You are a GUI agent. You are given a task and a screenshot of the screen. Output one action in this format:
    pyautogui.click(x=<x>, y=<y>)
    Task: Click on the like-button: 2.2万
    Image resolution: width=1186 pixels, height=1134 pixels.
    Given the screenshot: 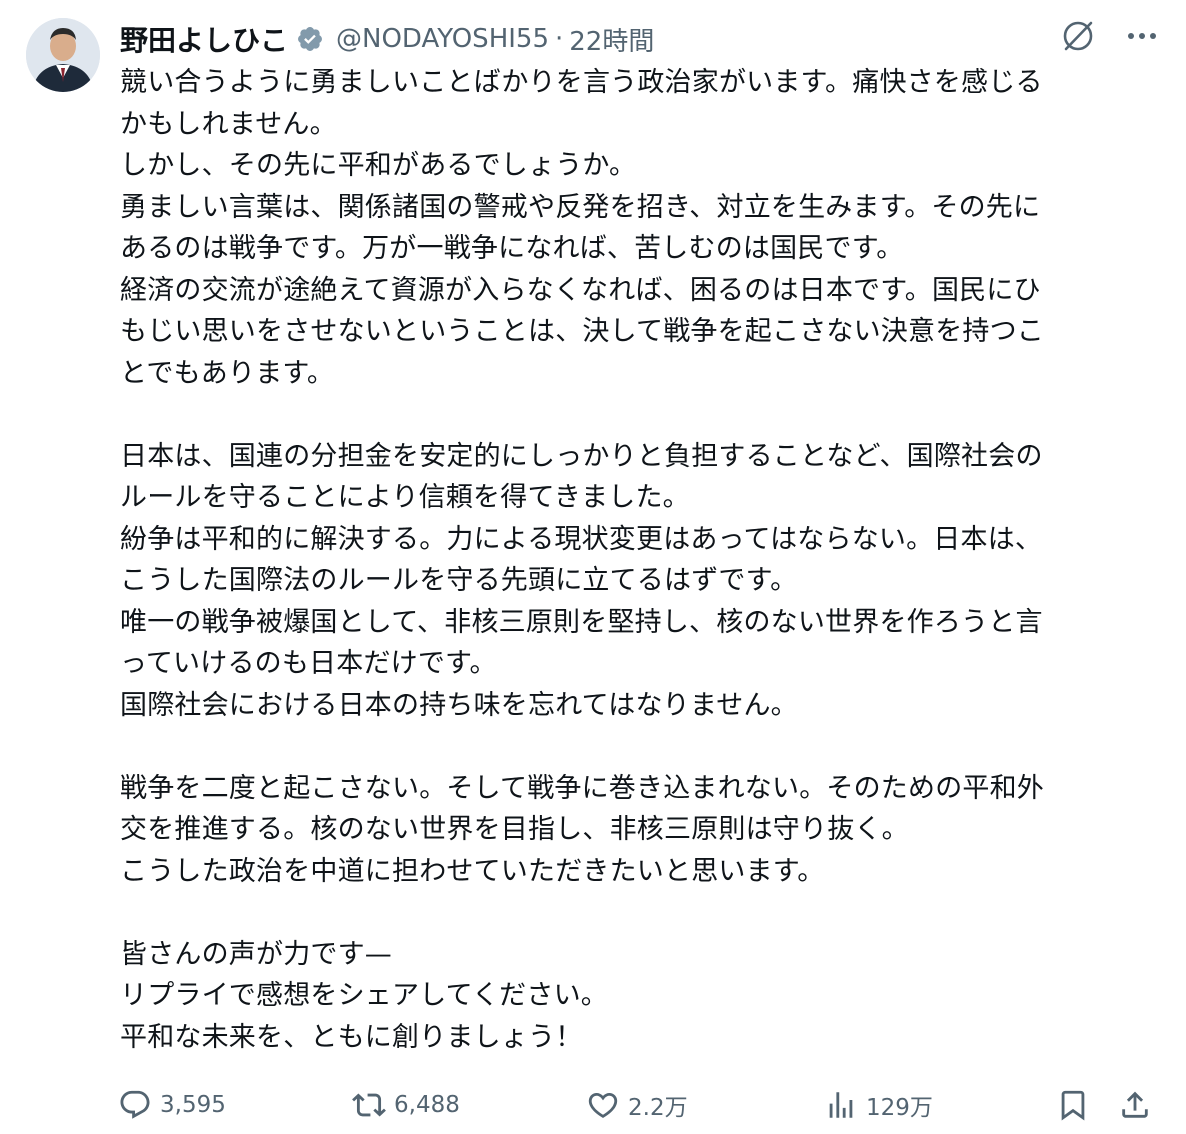 What is the action you would take?
    pyautogui.click(x=637, y=1105)
    